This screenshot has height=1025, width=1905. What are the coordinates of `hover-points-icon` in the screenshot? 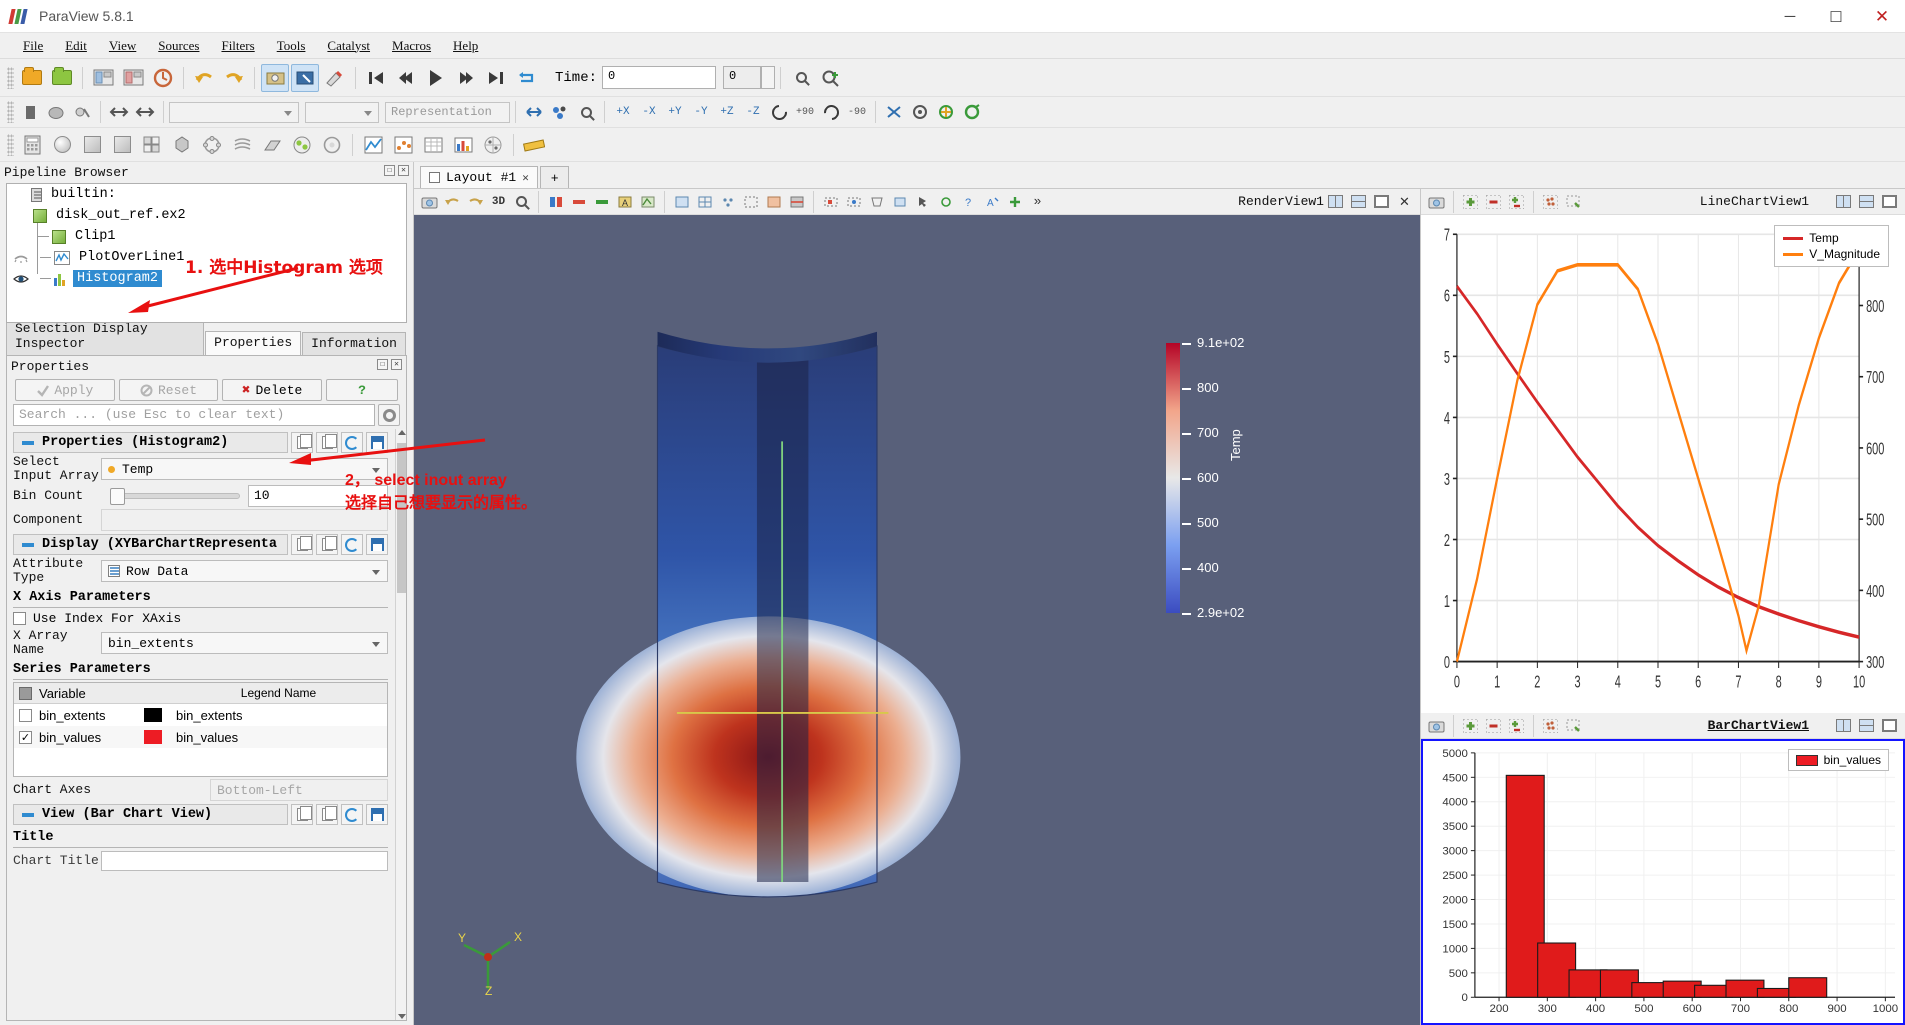 It's located at (945, 201).